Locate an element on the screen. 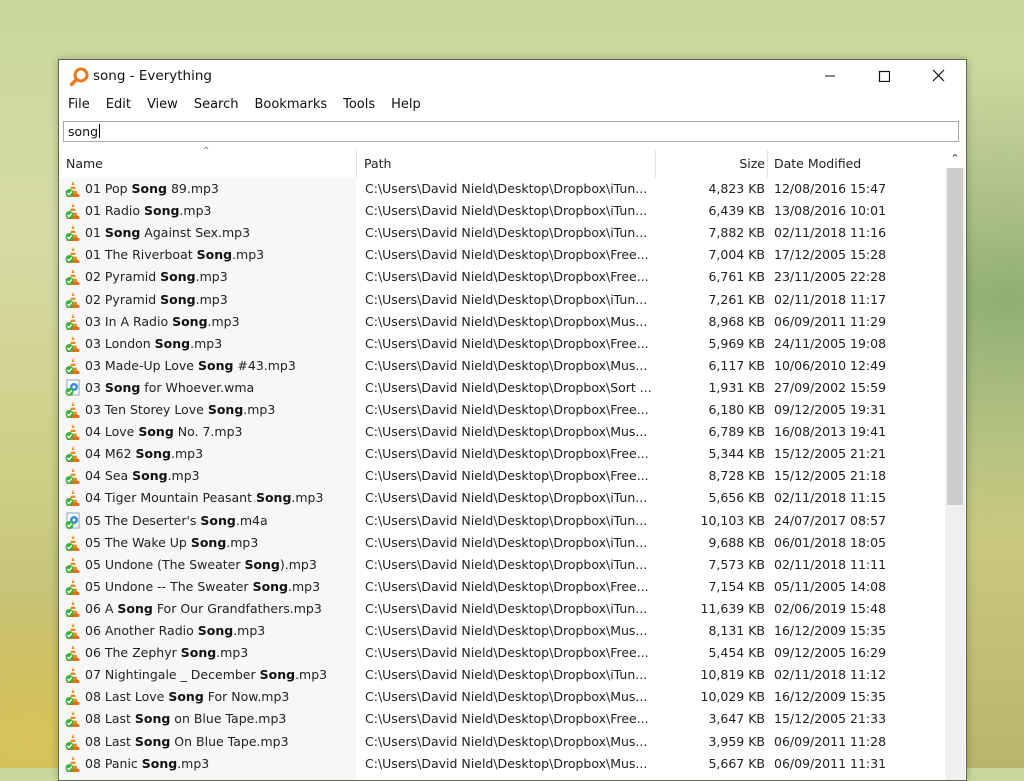  menu-edit: Edit is located at coordinates (118, 106).